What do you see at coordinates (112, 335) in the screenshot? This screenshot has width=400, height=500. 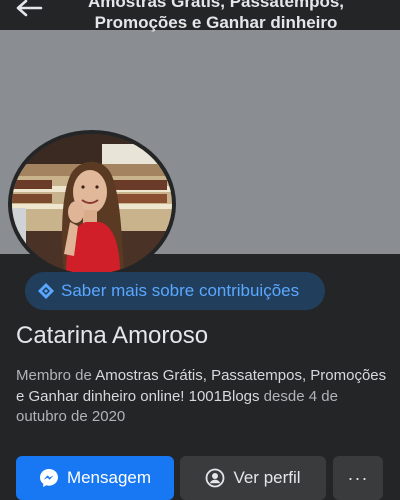 I see `profile-name: Catarina Amoroso` at bounding box center [112, 335].